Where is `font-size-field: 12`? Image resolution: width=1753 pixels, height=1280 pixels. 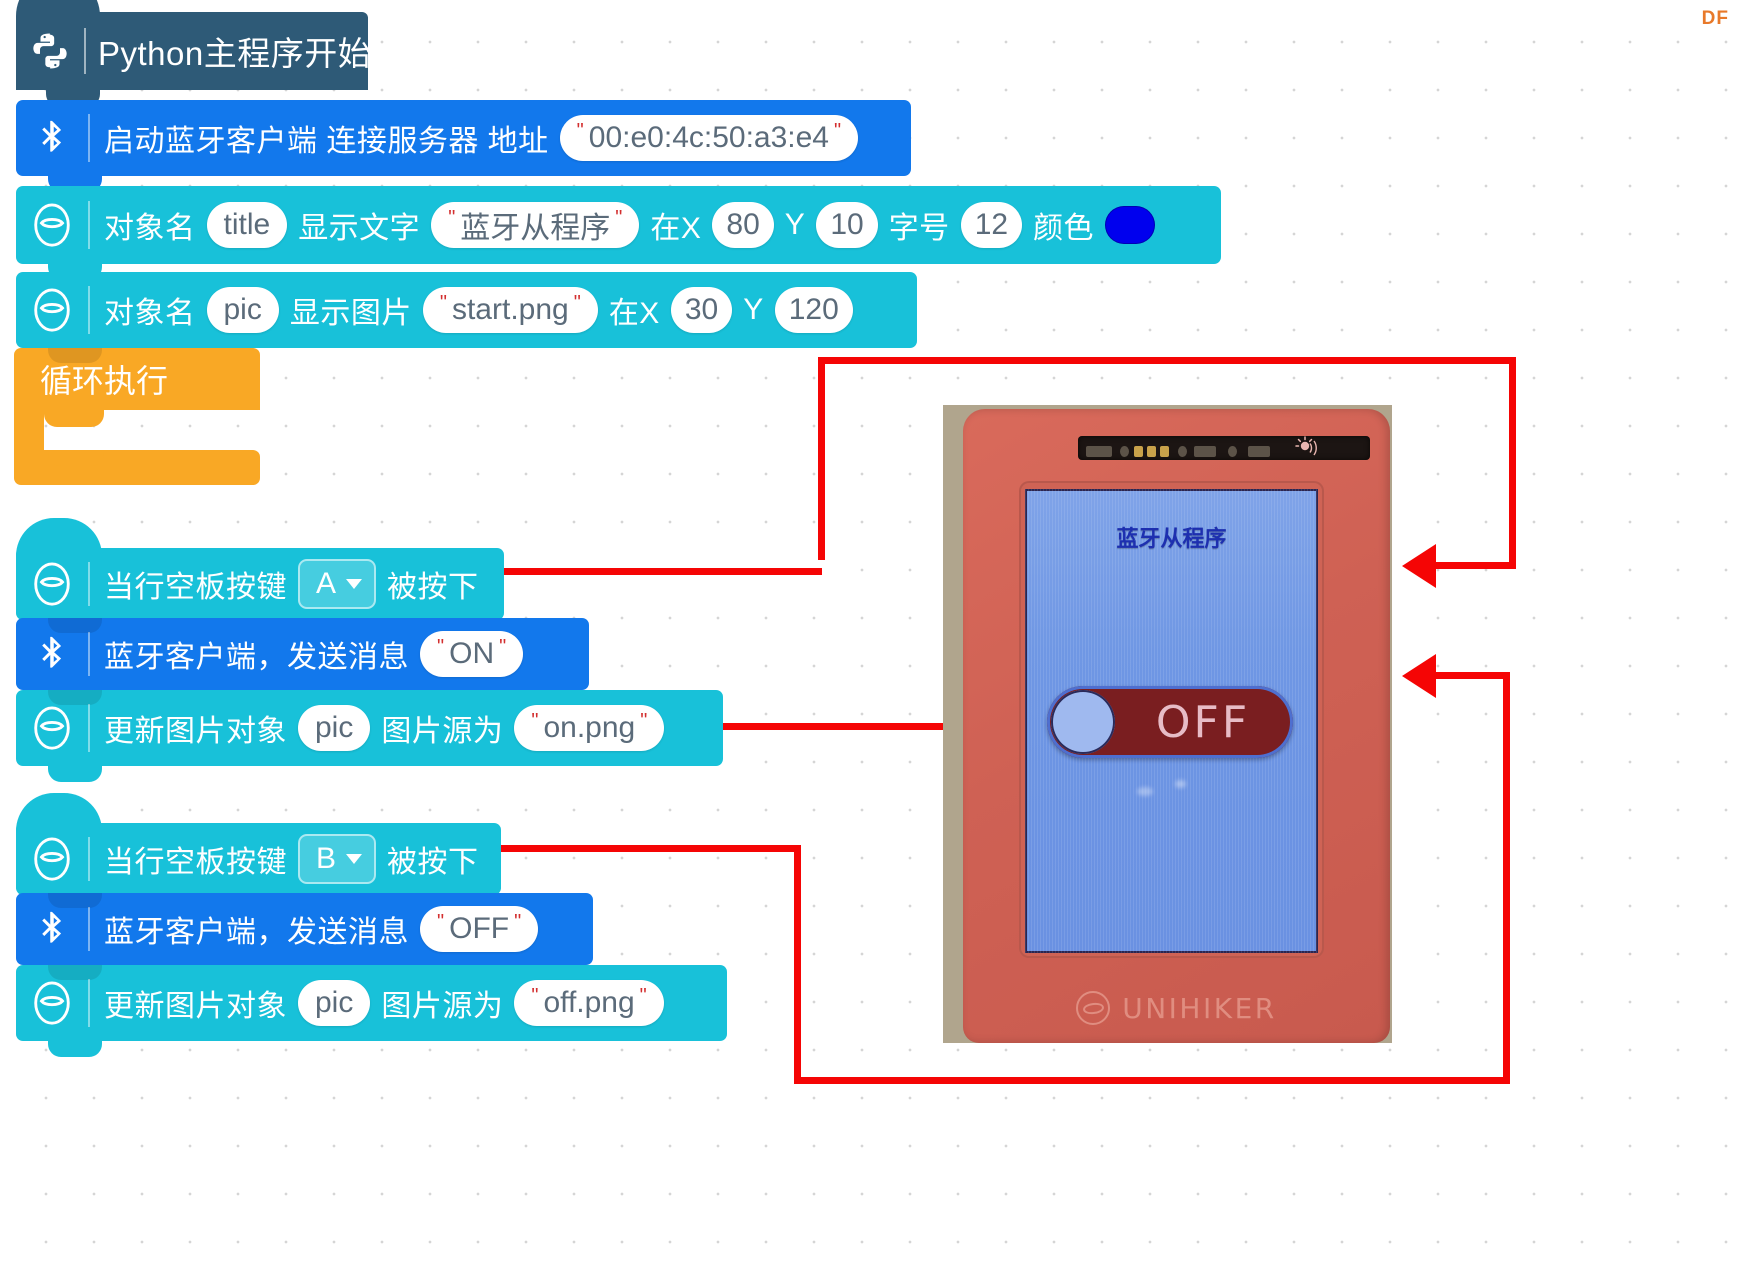
font-size-field: 12 is located at coordinates (991, 225).